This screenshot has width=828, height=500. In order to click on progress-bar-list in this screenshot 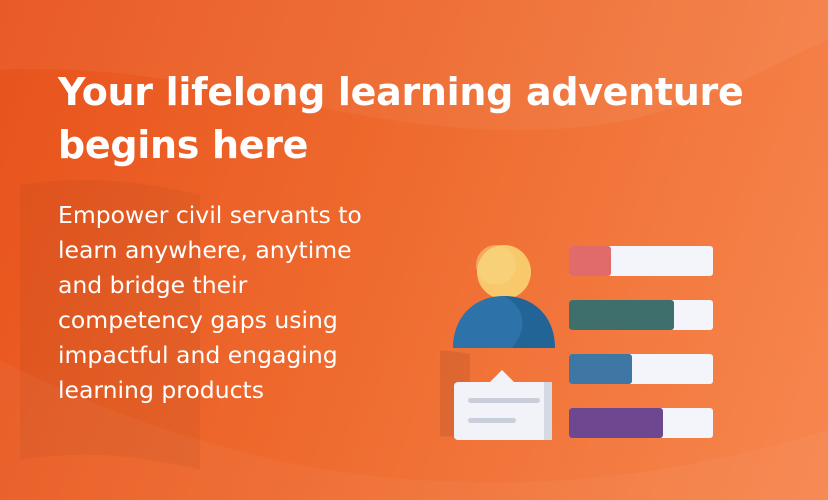, I will do `click(641, 342)`.